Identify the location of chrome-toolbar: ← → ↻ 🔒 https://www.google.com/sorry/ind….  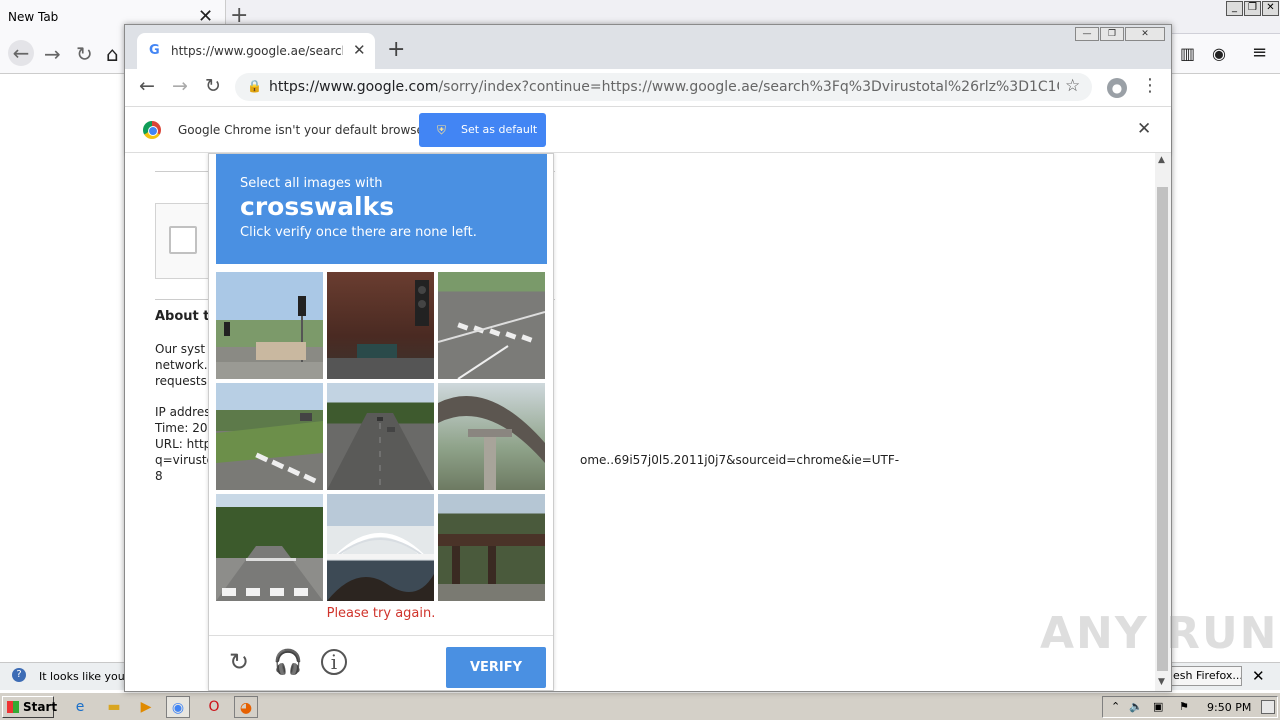
(648, 88).